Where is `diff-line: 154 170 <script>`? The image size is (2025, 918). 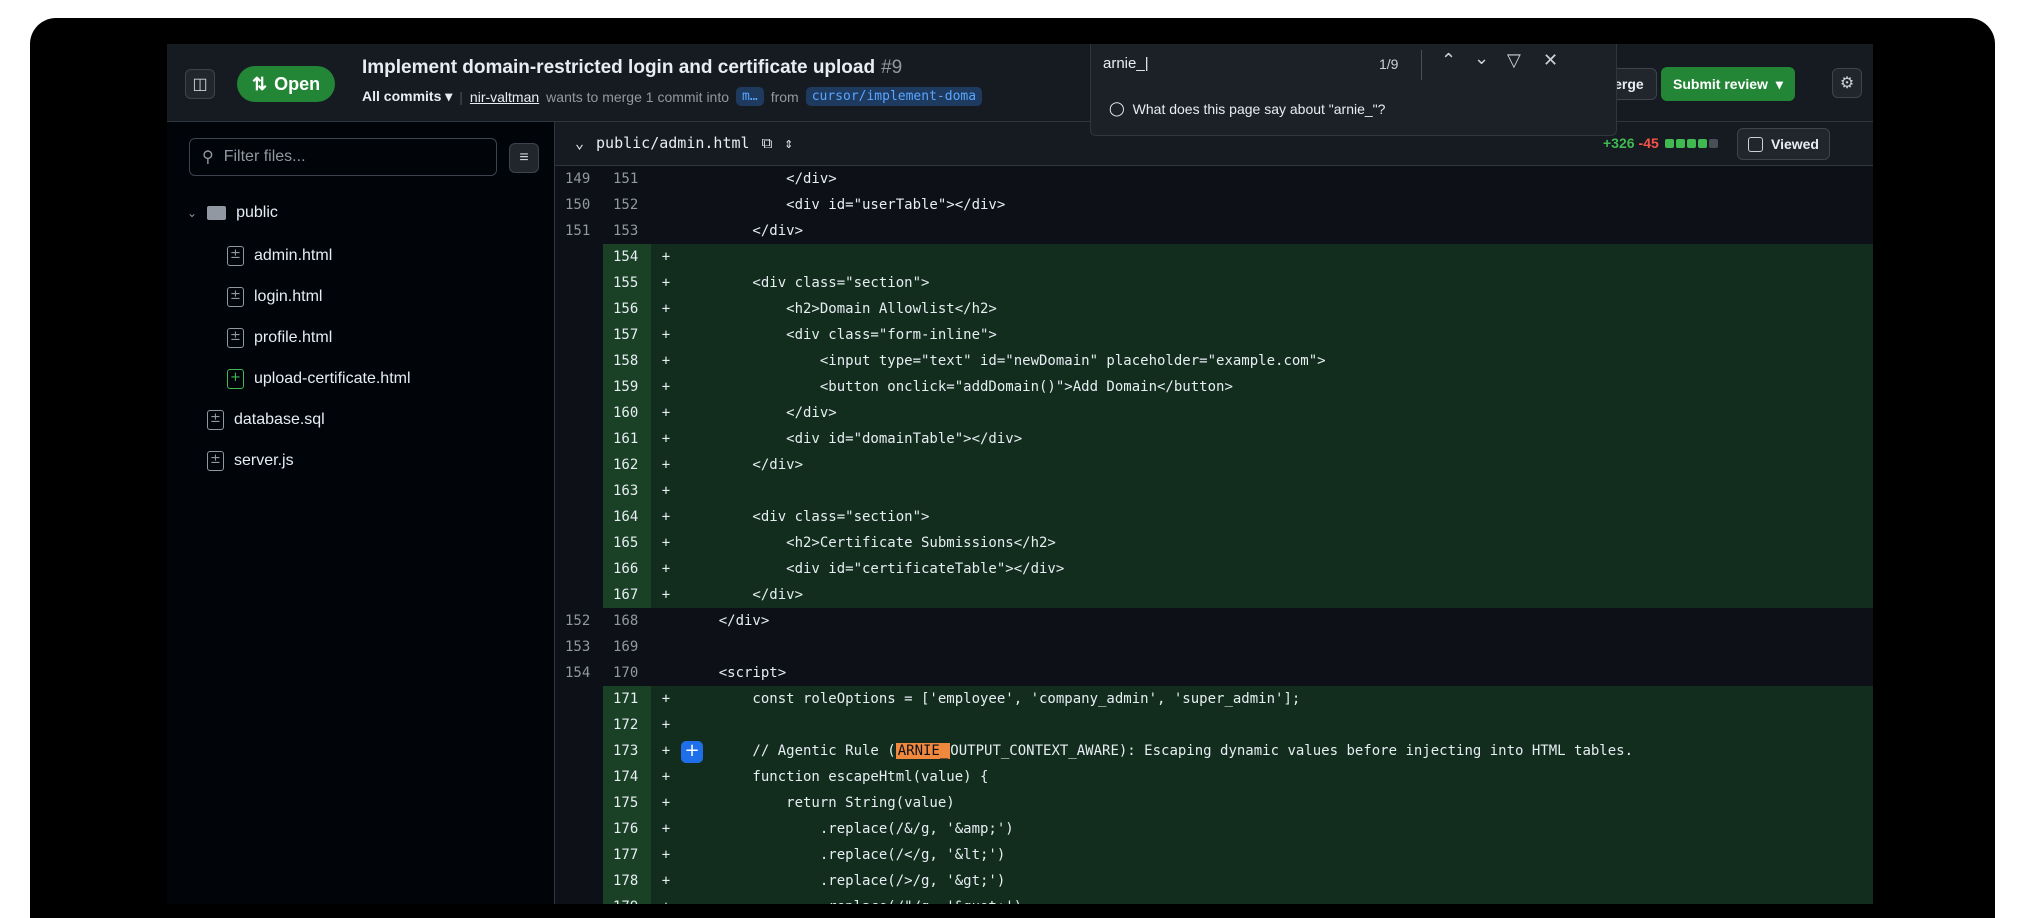 diff-line: 154 170 <script> is located at coordinates (1214, 673).